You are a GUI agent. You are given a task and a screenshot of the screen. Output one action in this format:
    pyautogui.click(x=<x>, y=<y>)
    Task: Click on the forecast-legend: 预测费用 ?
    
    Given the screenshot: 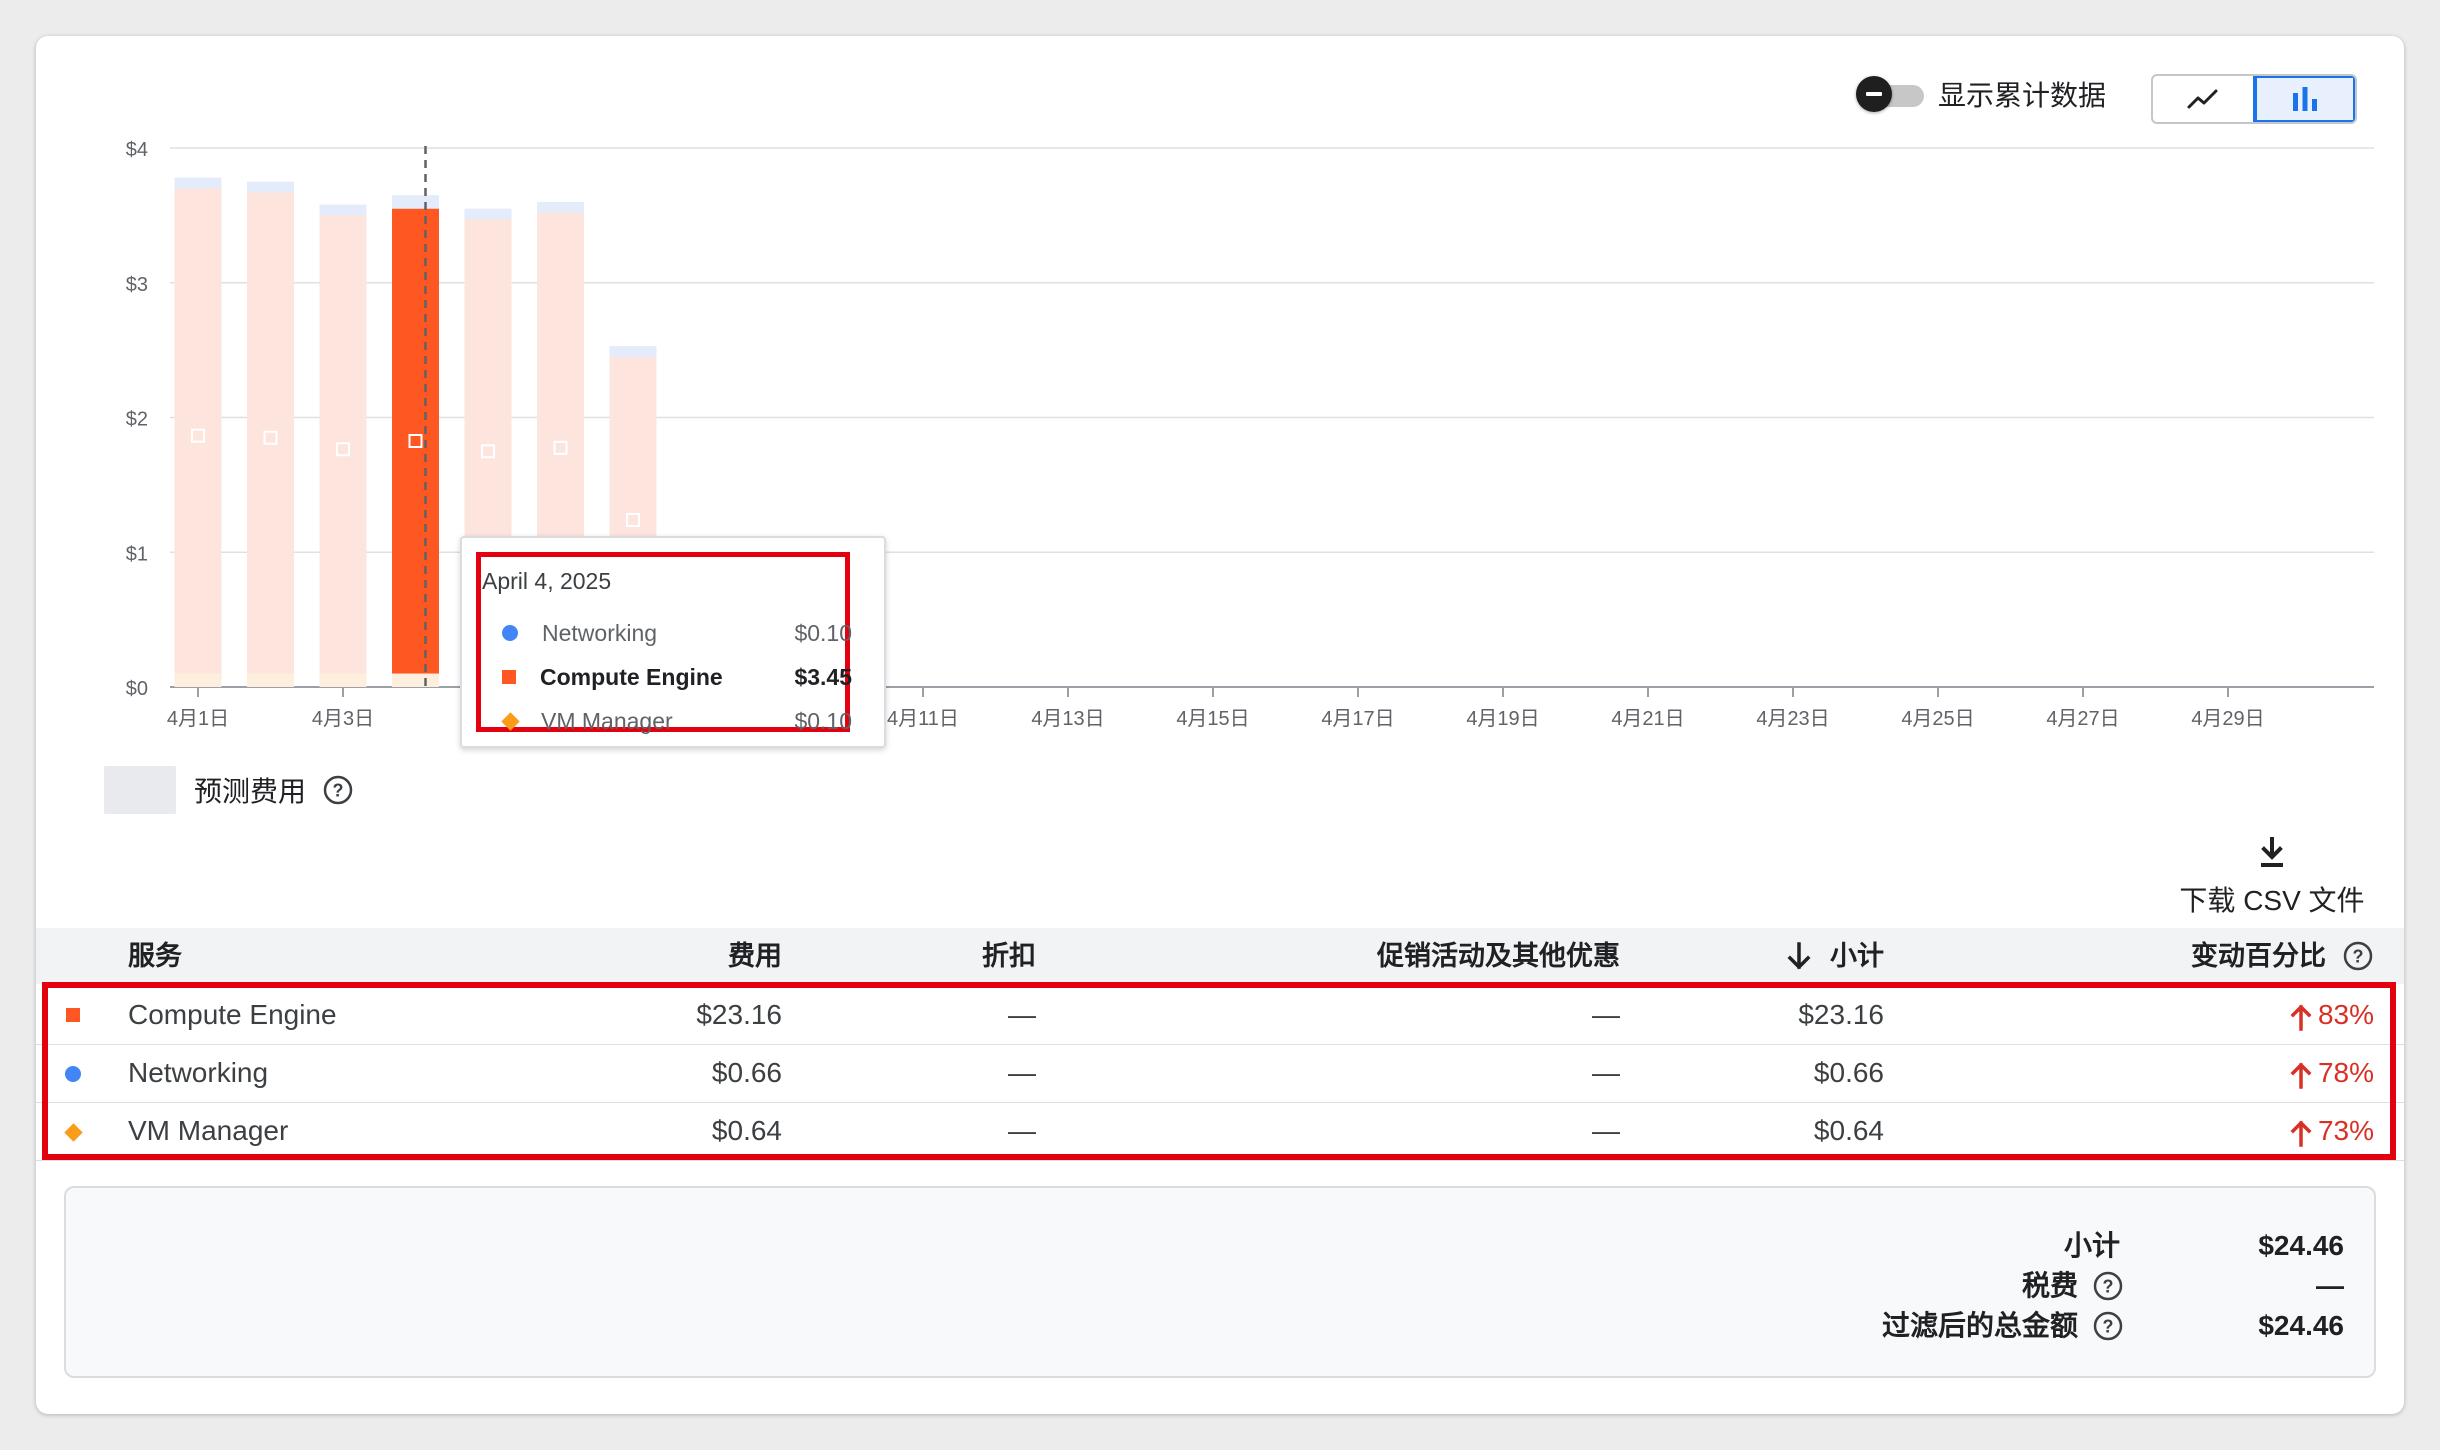 What is the action you would take?
    pyautogui.click(x=229, y=790)
    